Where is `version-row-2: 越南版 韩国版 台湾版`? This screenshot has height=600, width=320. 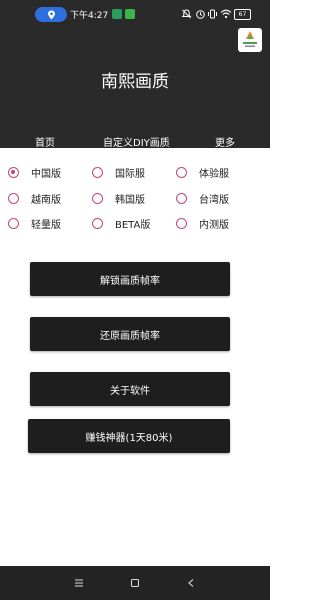 version-row-2: 越南版 韩国版 台湾版 is located at coordinates (135, 198).